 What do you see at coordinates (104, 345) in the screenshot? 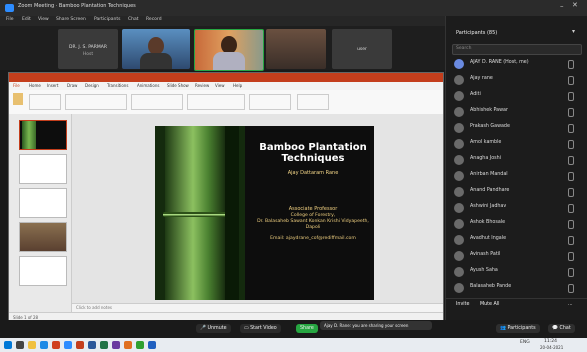
I see `excel-icon` at bounding box center [104, 345].